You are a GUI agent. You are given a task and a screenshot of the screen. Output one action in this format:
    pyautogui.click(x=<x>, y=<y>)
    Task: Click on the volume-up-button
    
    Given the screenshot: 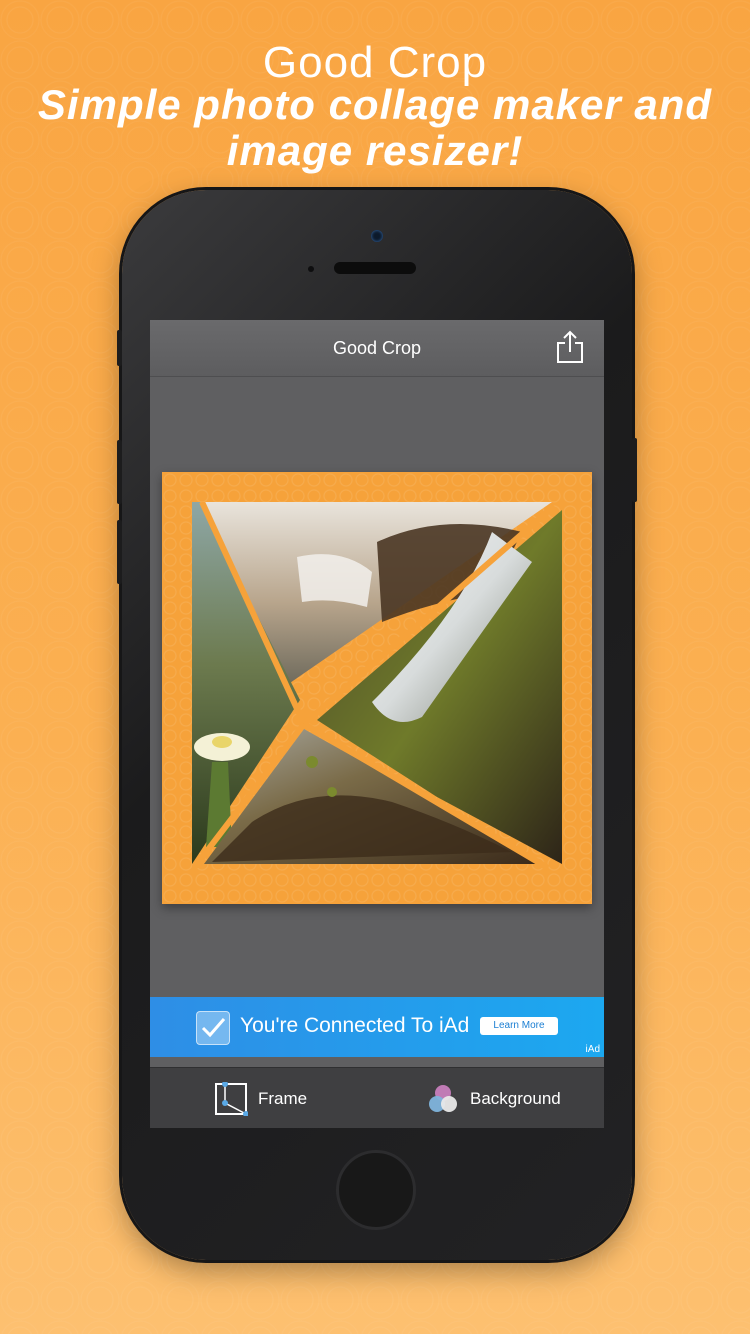 What is the action you would take?
    pyautogui.click(x=119, y=472)
    